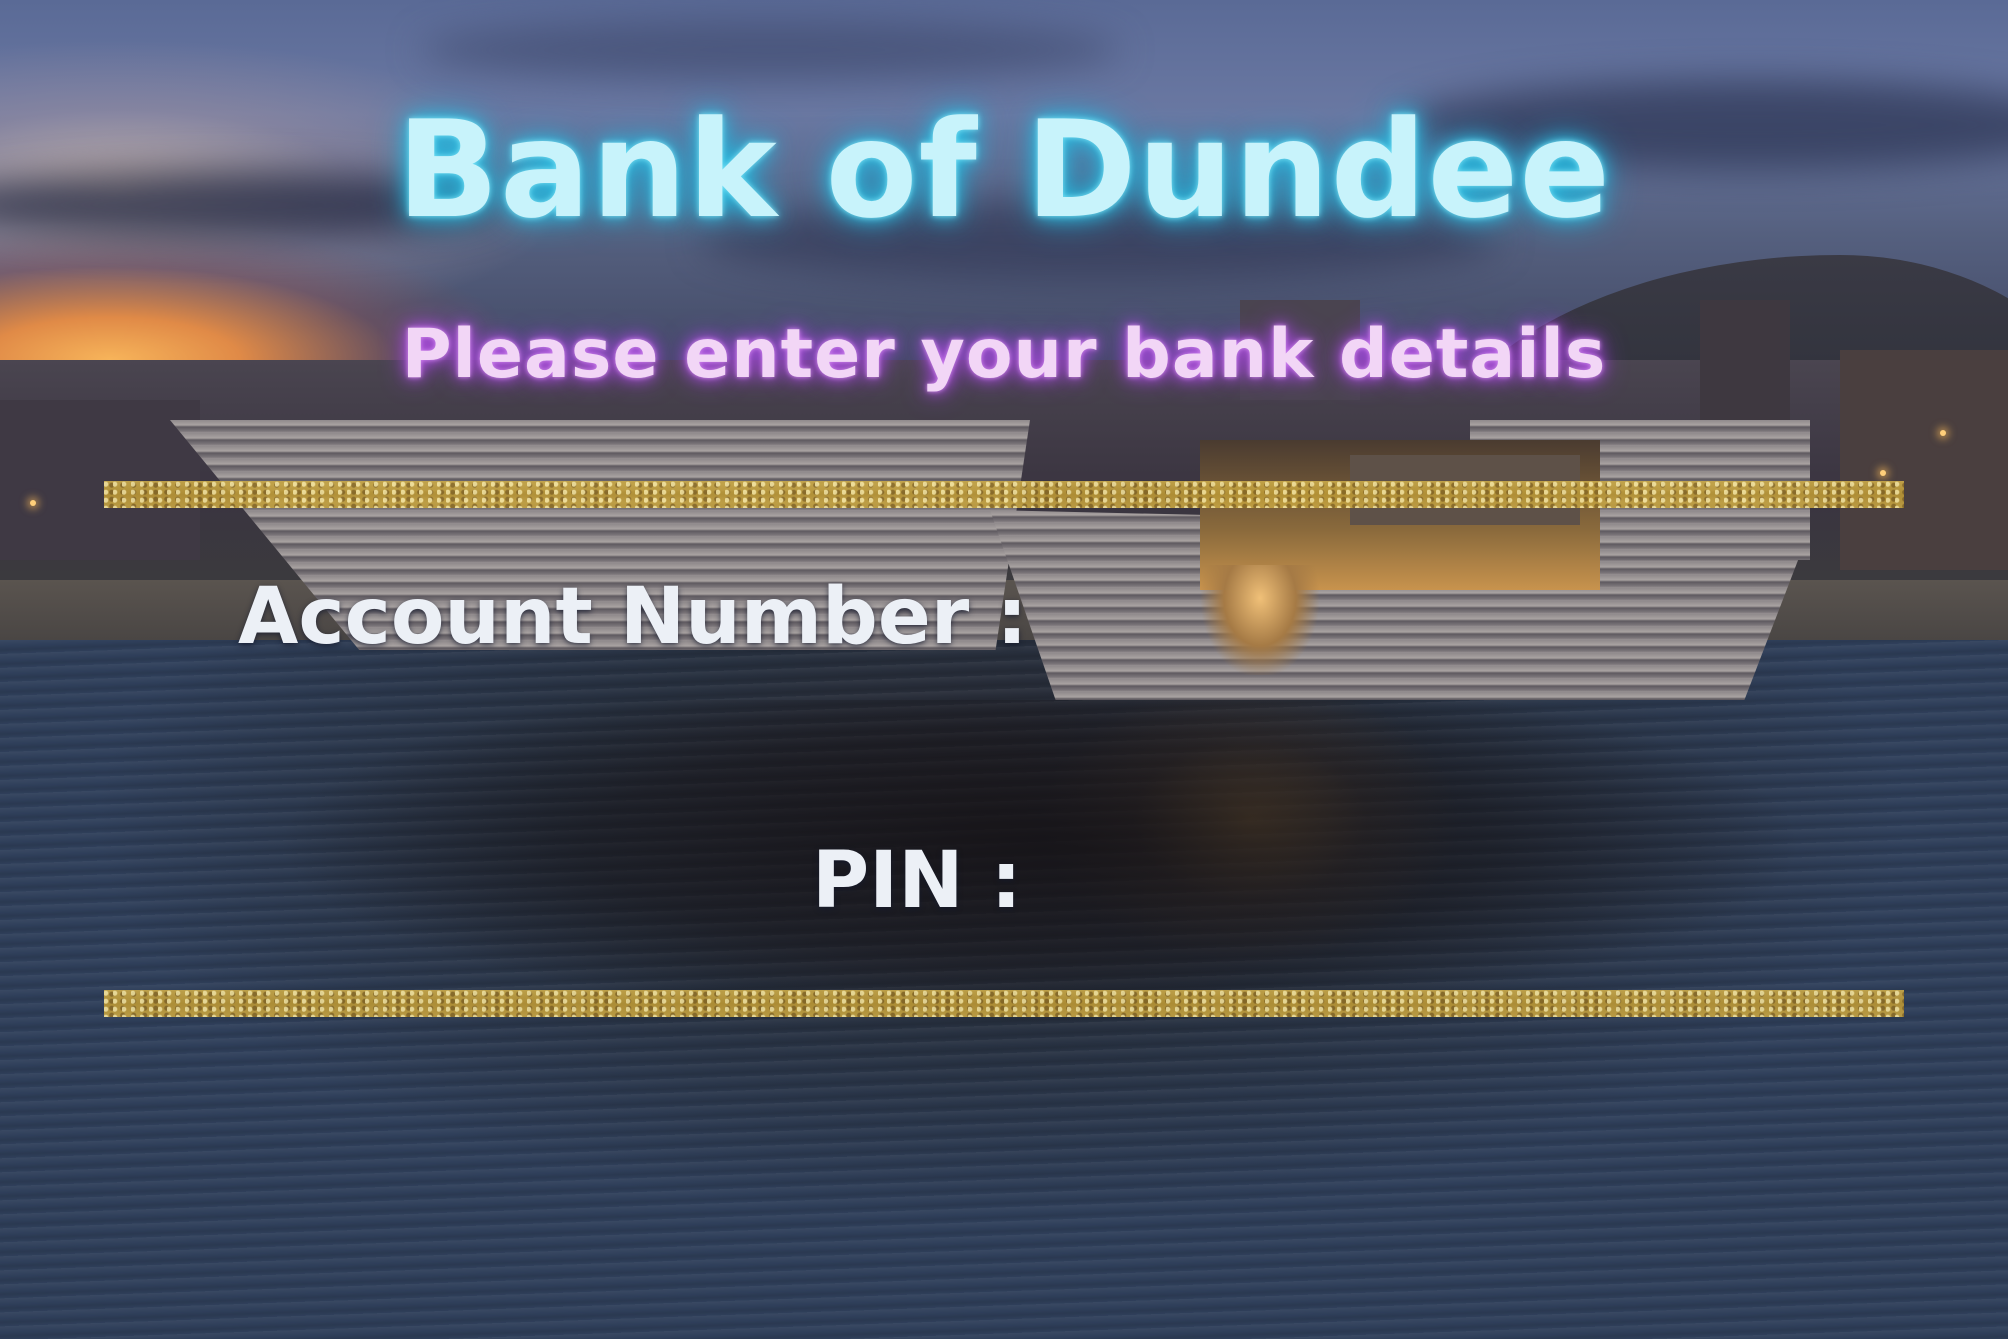 This screenshot has height=1339, width=2008. What do you see at coordinates (1292, 885) in the screenshot?
I see `pin-input` at bounding box center [1292, 885].